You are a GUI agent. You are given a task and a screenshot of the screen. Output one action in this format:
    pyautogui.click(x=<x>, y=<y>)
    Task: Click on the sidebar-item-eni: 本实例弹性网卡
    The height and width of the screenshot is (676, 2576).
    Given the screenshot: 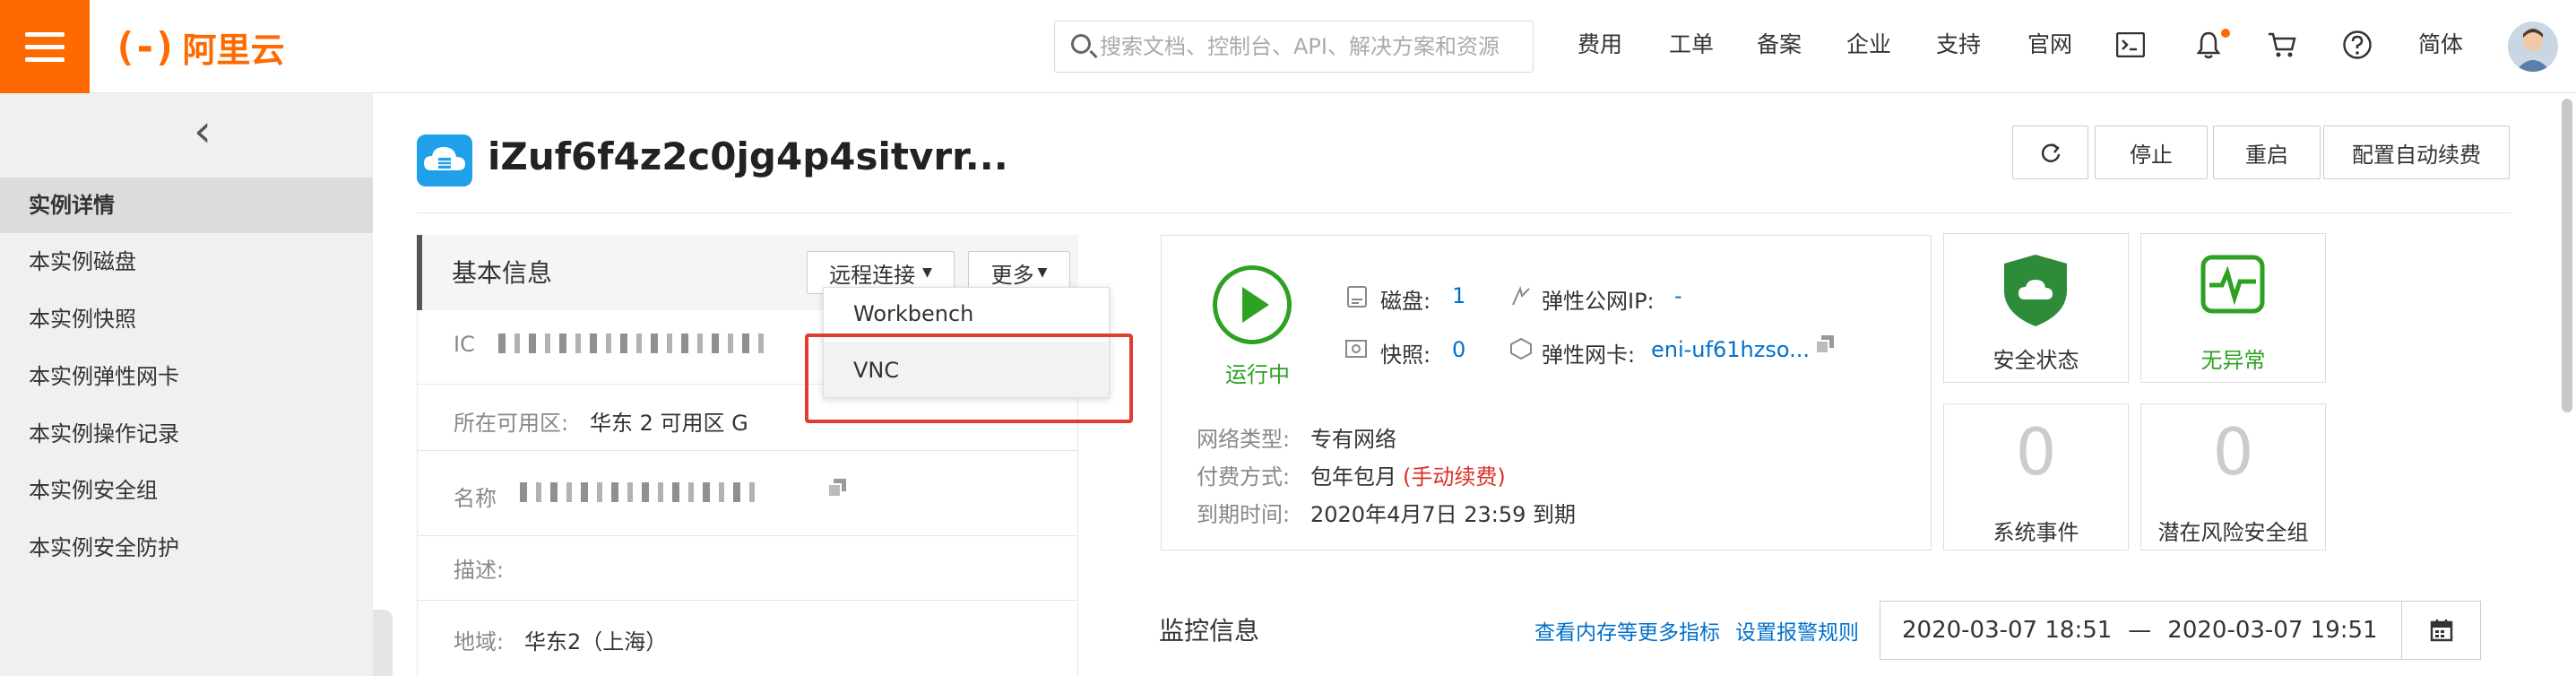 What is the action you would take?
    pyautogui.click(x=186, y=376)
    